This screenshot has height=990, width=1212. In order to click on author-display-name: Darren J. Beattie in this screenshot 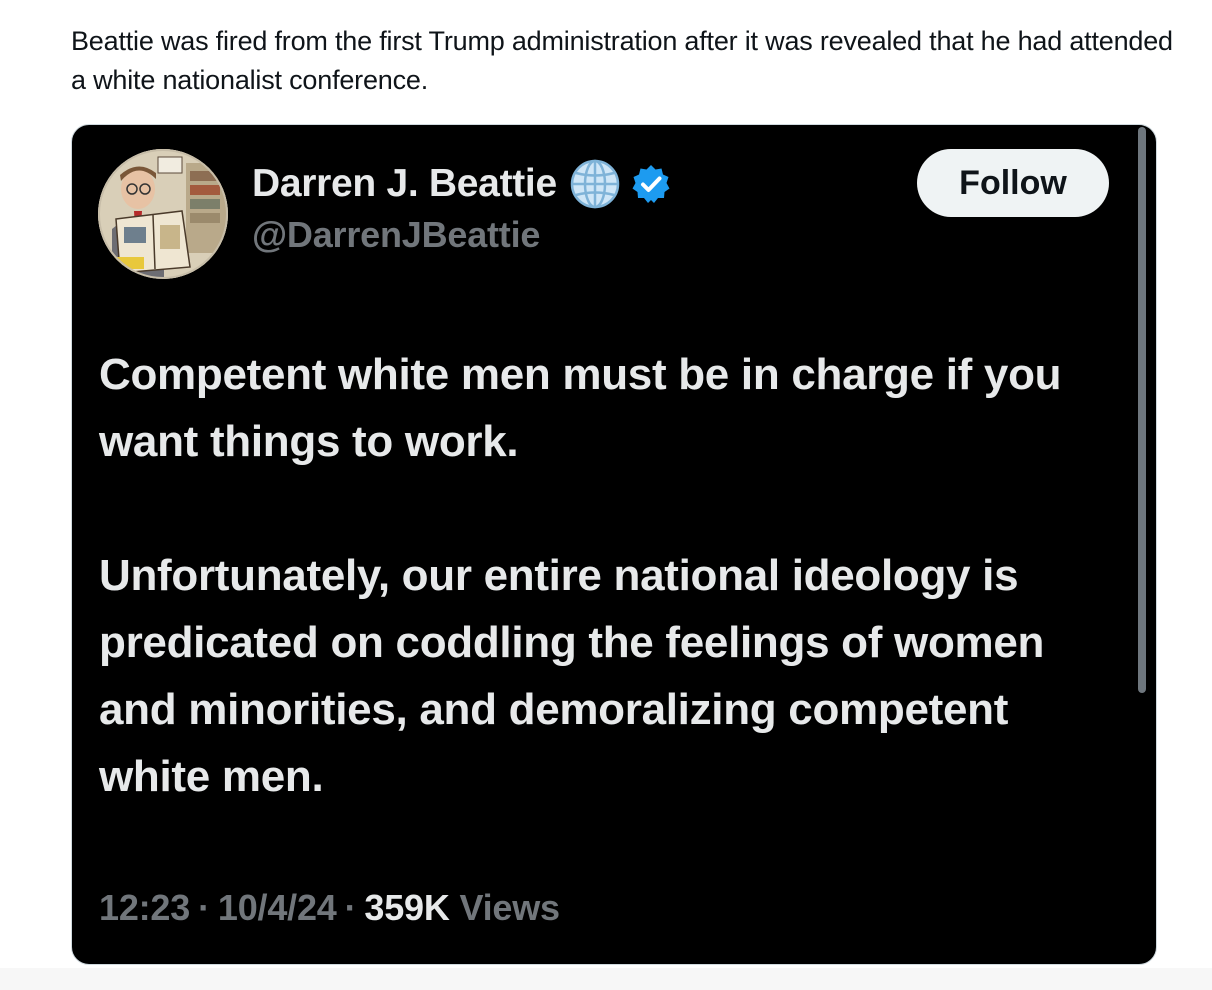, I will do `click(404, 184)`.